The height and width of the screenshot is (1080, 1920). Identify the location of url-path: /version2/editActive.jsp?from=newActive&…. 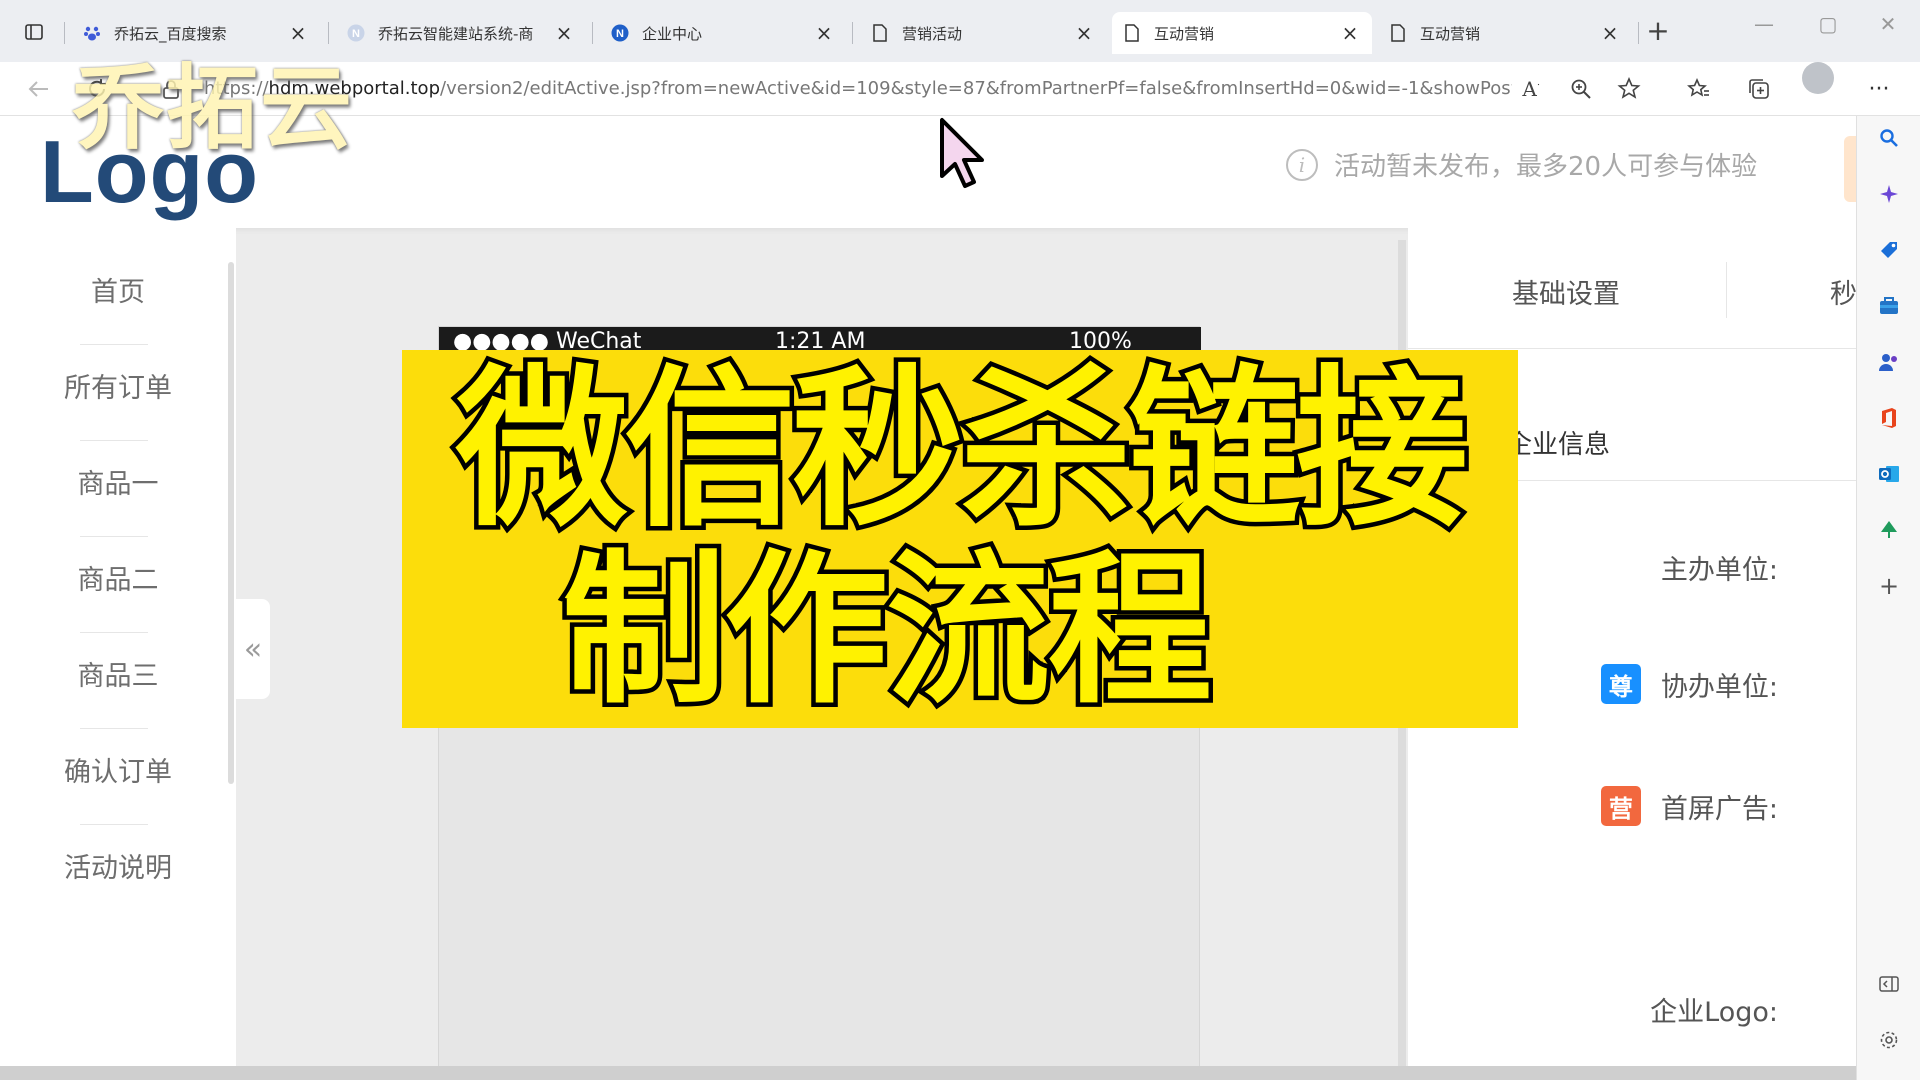
(976, 88).